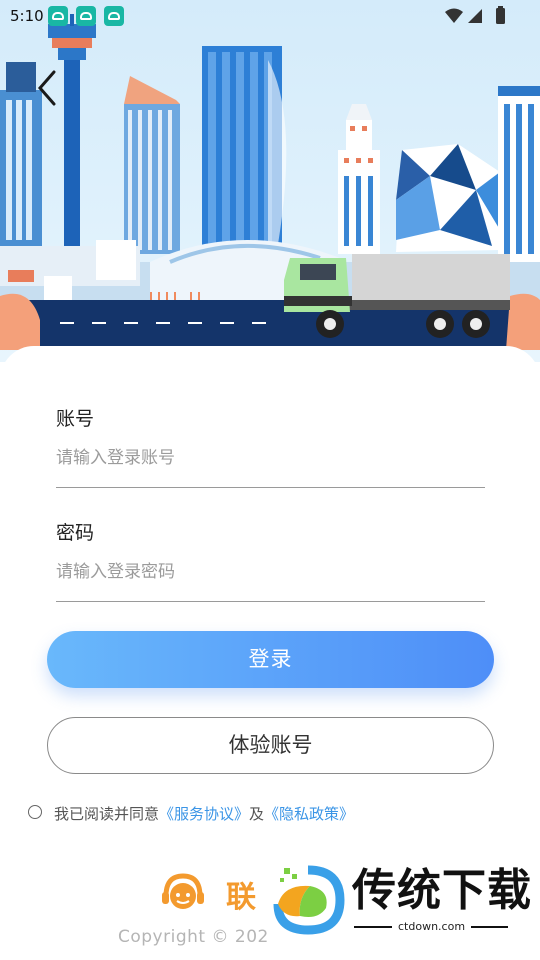 This screenshot has width=540, height=960. I want to click on watermark-logo-icon, so click(309, 900).